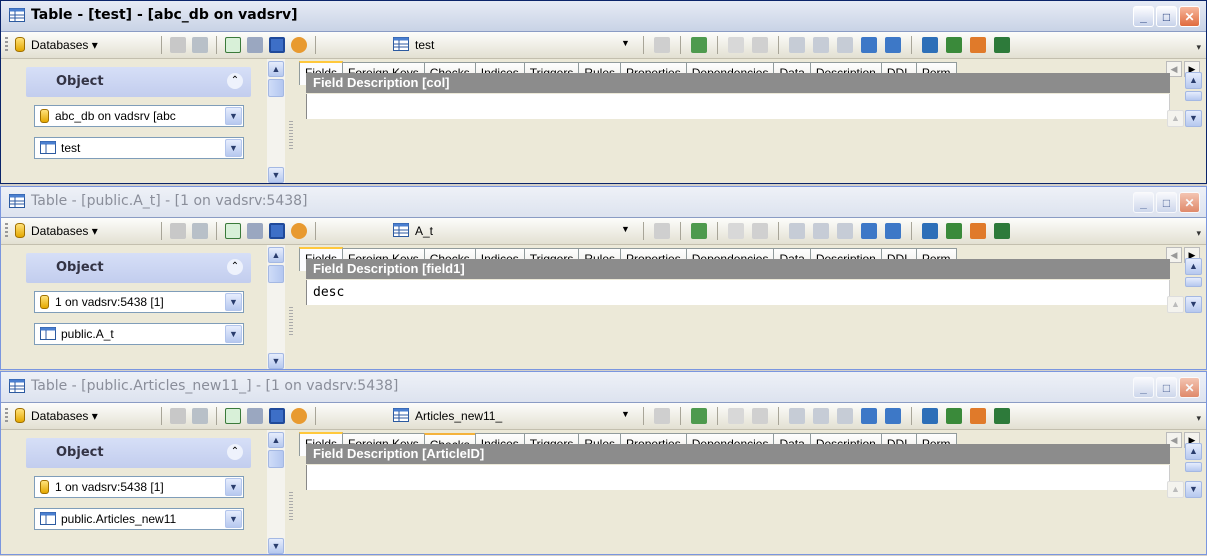 The width and height of the screenshot is (1207, 556). Describe the element at coordinates (458, 416) in the screenshot. I see `table-selector: Articles_new11_` at that location.